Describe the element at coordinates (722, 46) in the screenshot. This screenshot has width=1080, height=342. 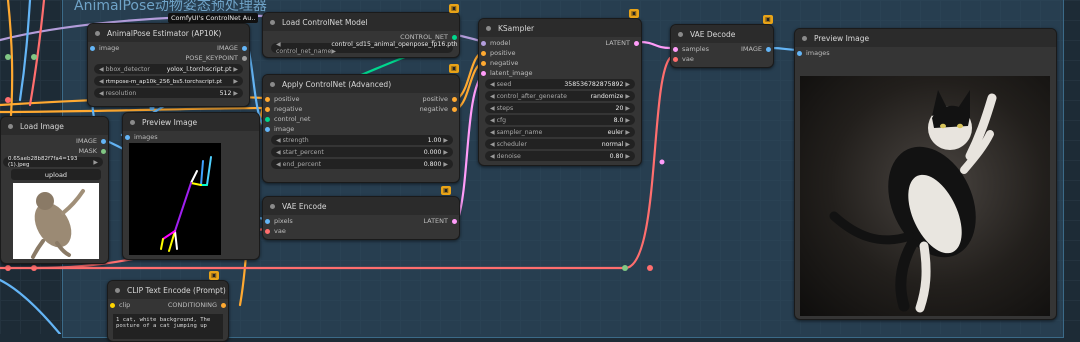
I see `vae-decode-node: VAE Decode samples vae IMAGE` at that location.